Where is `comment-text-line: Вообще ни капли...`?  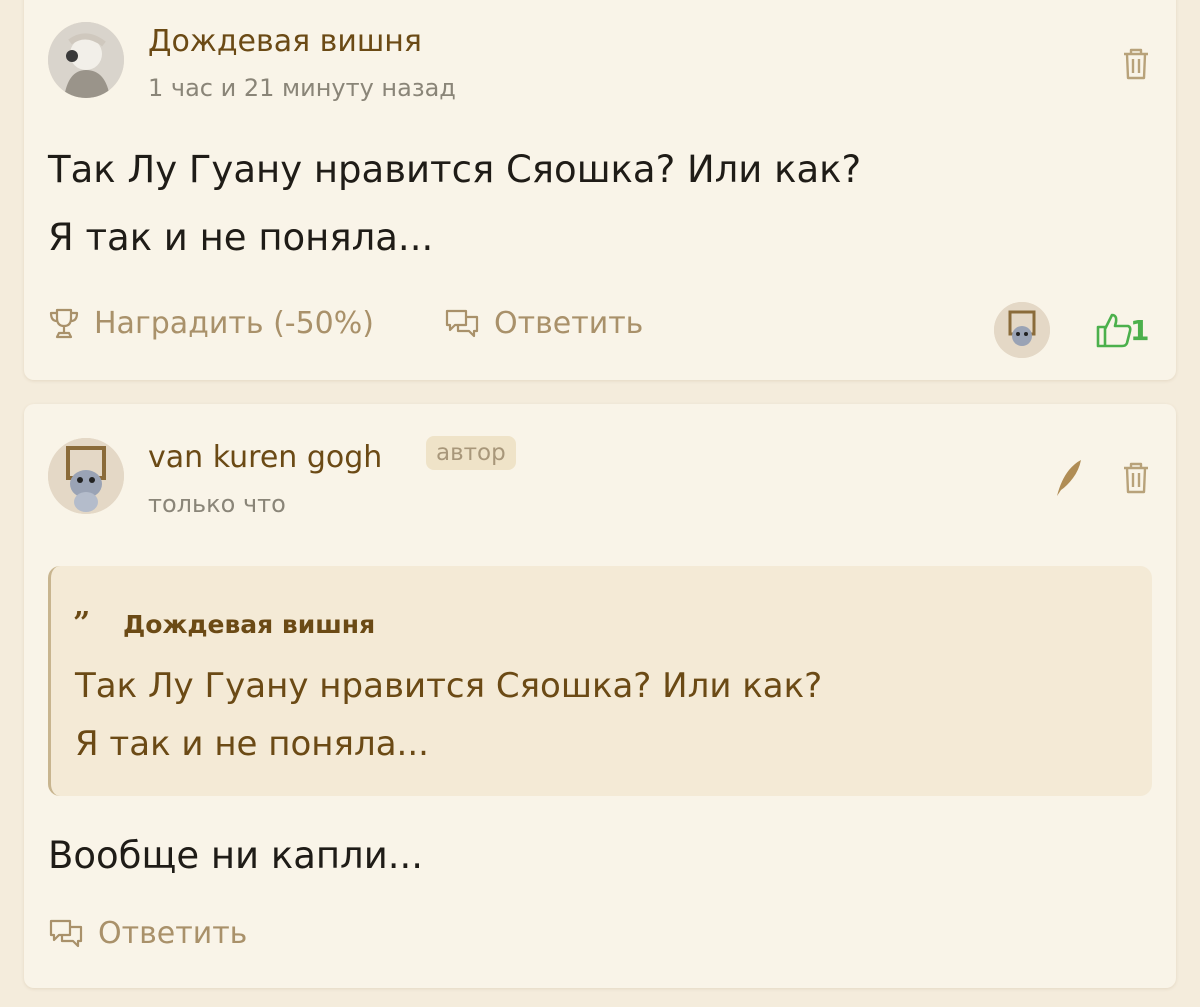 comment-text-line: Вообще ни капли... is located at coordinates (236, 855).